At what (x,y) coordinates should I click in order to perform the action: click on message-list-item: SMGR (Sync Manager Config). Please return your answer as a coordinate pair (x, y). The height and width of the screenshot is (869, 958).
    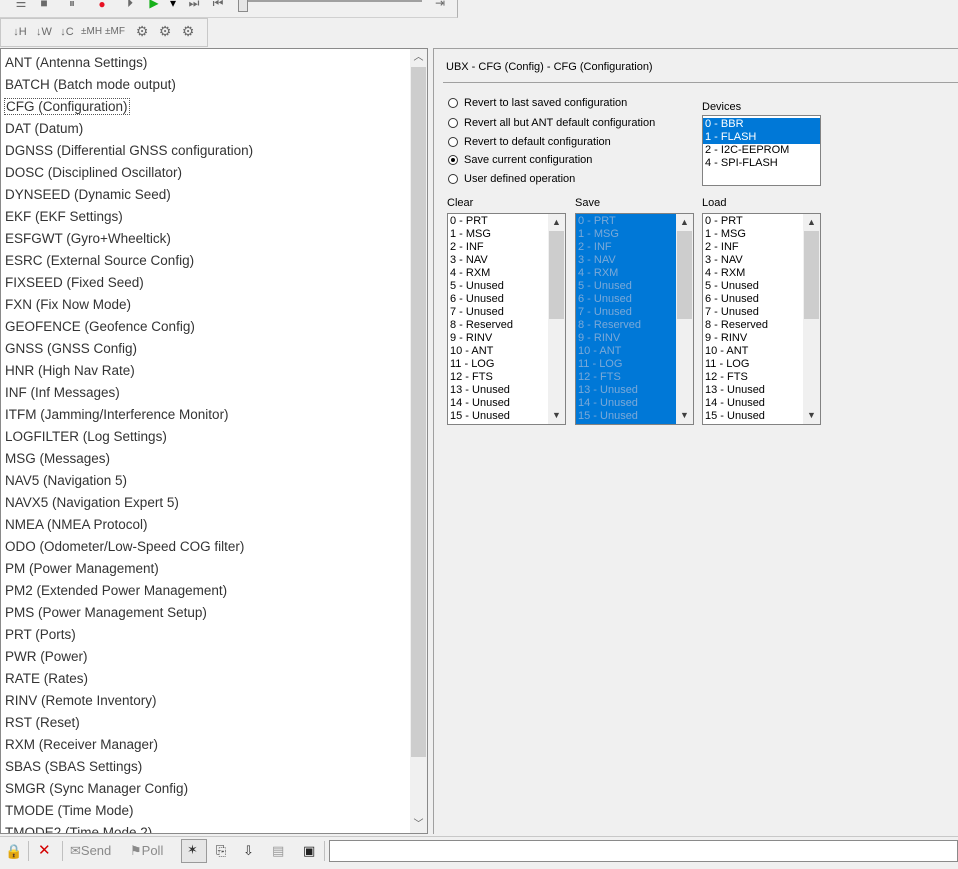
    Looking at the image, I should click on (205, 789).